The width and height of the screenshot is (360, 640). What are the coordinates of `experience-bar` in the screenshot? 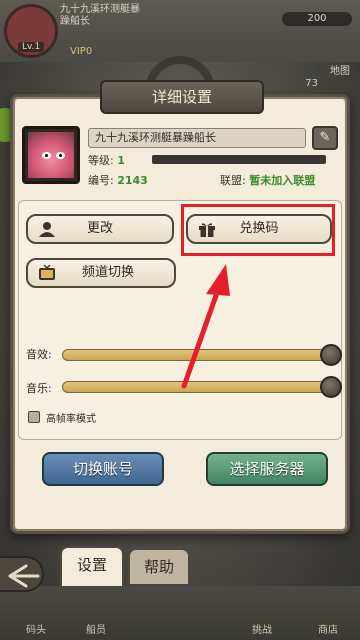 It's located at (239, 159).